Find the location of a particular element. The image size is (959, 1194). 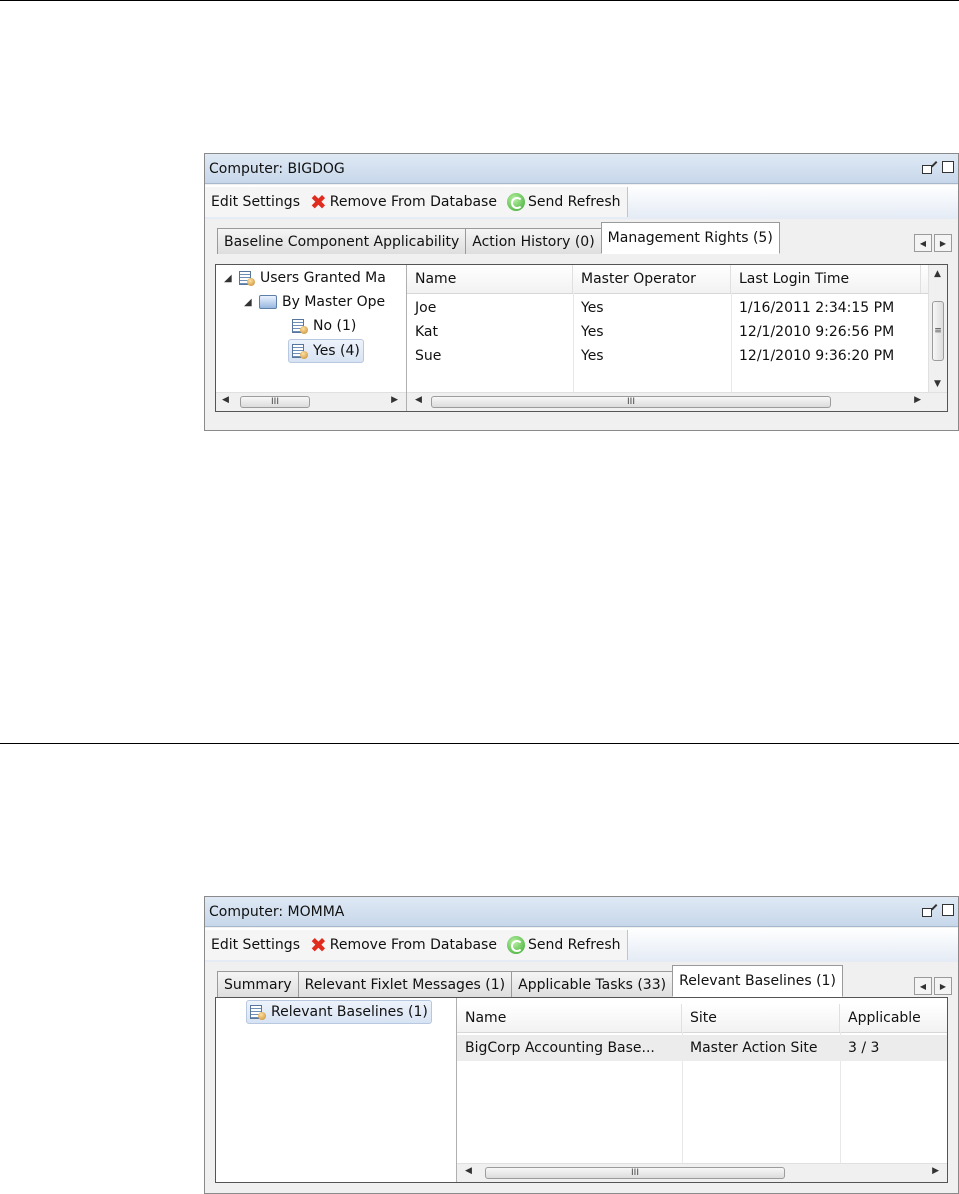

table-row-cell: Kat is located at coordinates (490, 332).